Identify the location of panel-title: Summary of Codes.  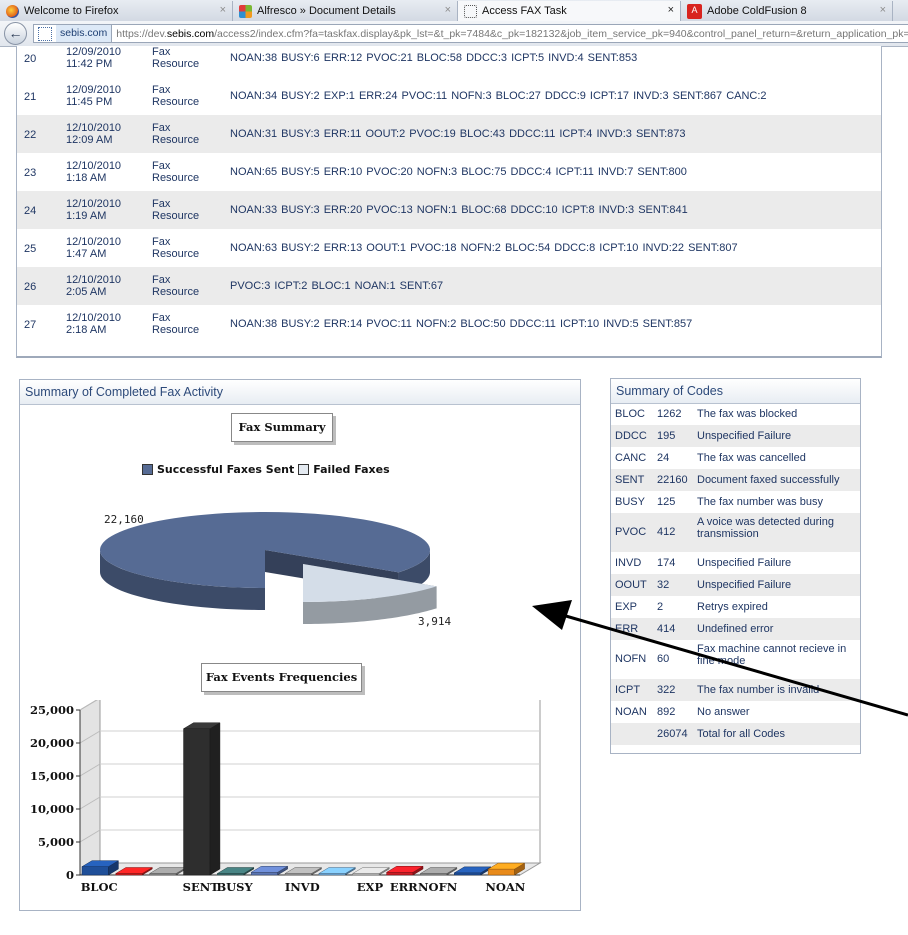
(735, 391).